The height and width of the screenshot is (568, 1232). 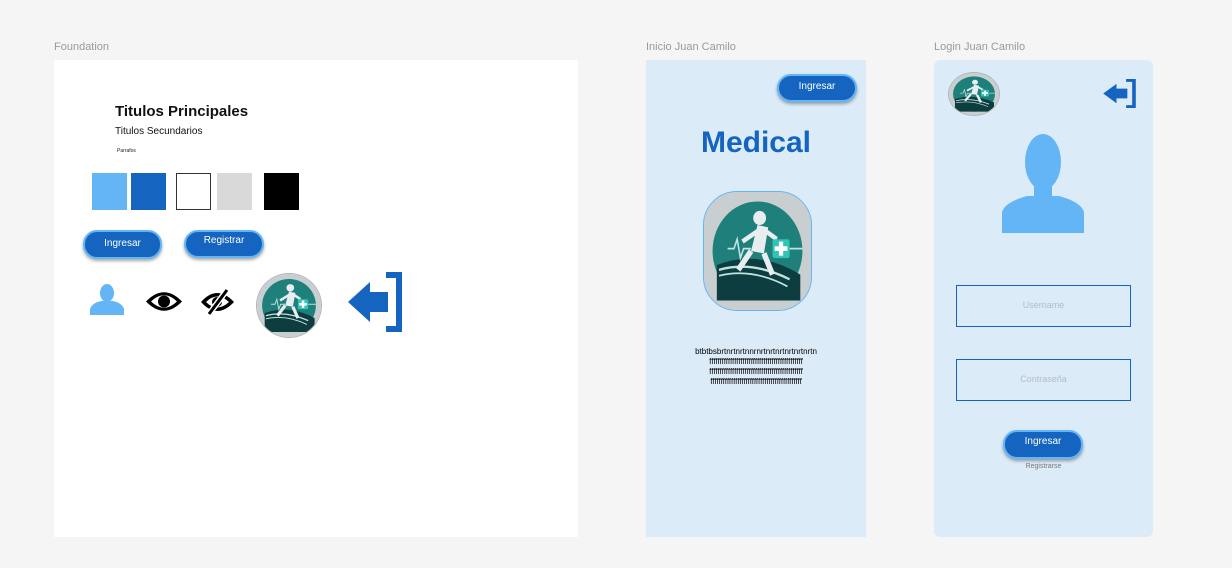 I want to click on avatar-icon, so click(x=1043, y=183).